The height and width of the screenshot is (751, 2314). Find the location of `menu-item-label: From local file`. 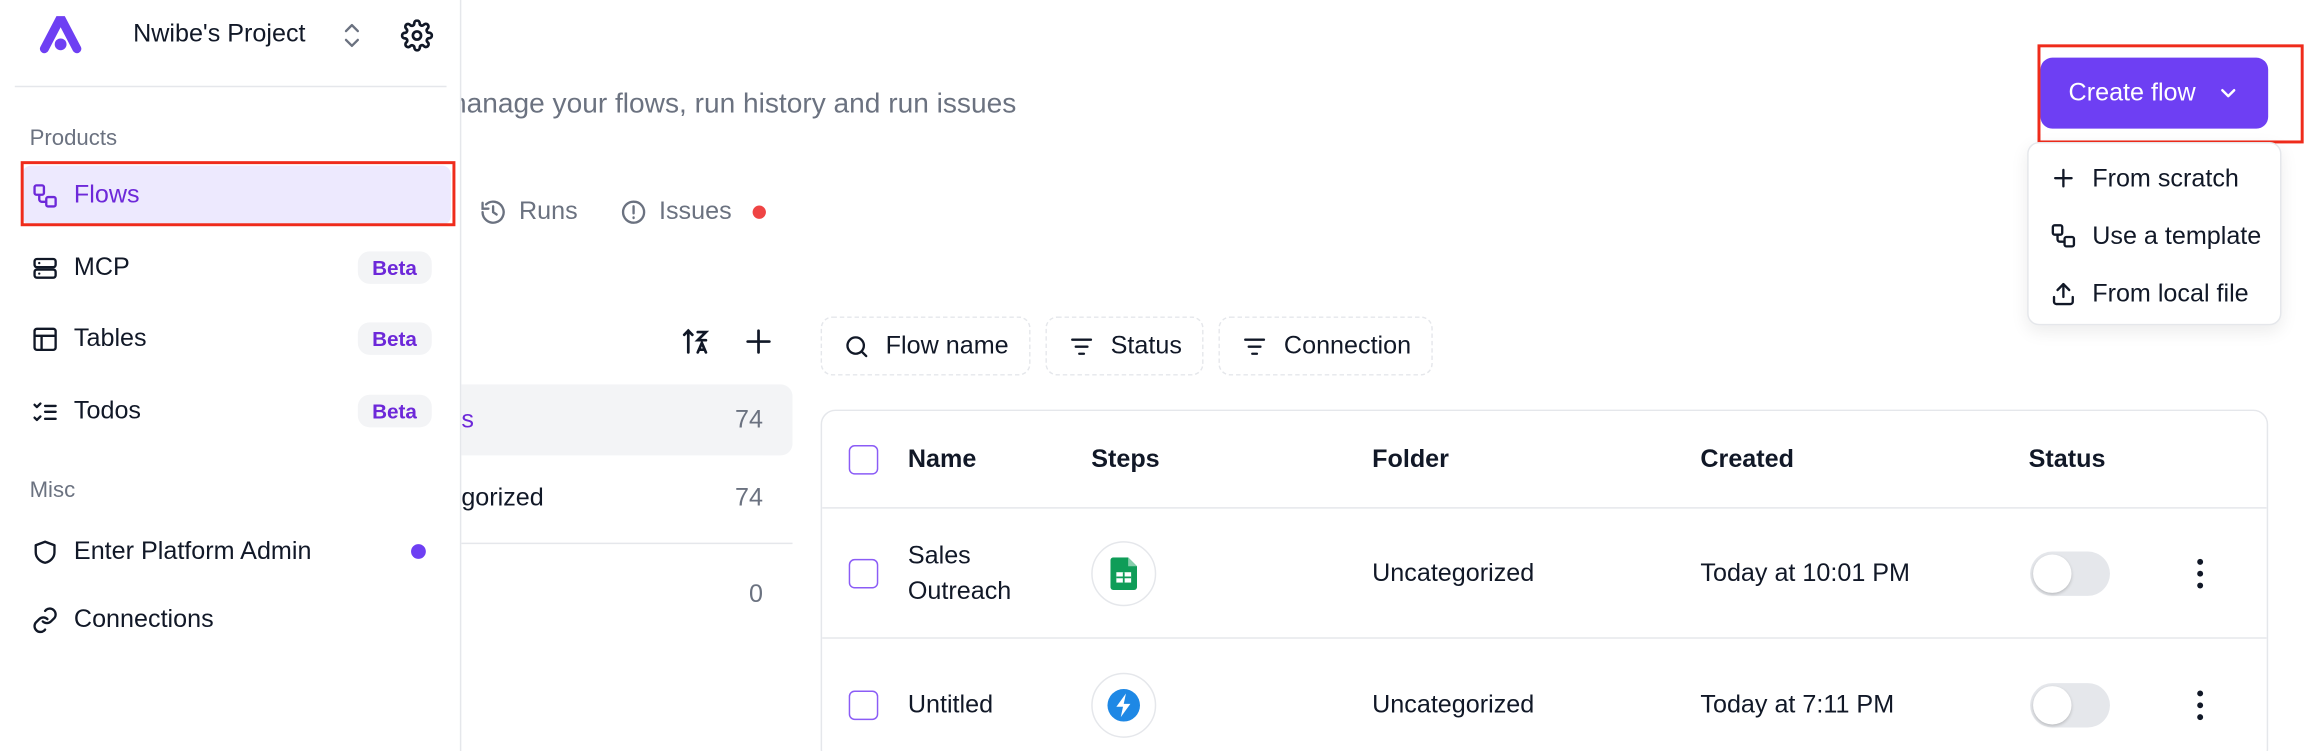

menu-item-label: From local file is located at coordinates (2170, 292).